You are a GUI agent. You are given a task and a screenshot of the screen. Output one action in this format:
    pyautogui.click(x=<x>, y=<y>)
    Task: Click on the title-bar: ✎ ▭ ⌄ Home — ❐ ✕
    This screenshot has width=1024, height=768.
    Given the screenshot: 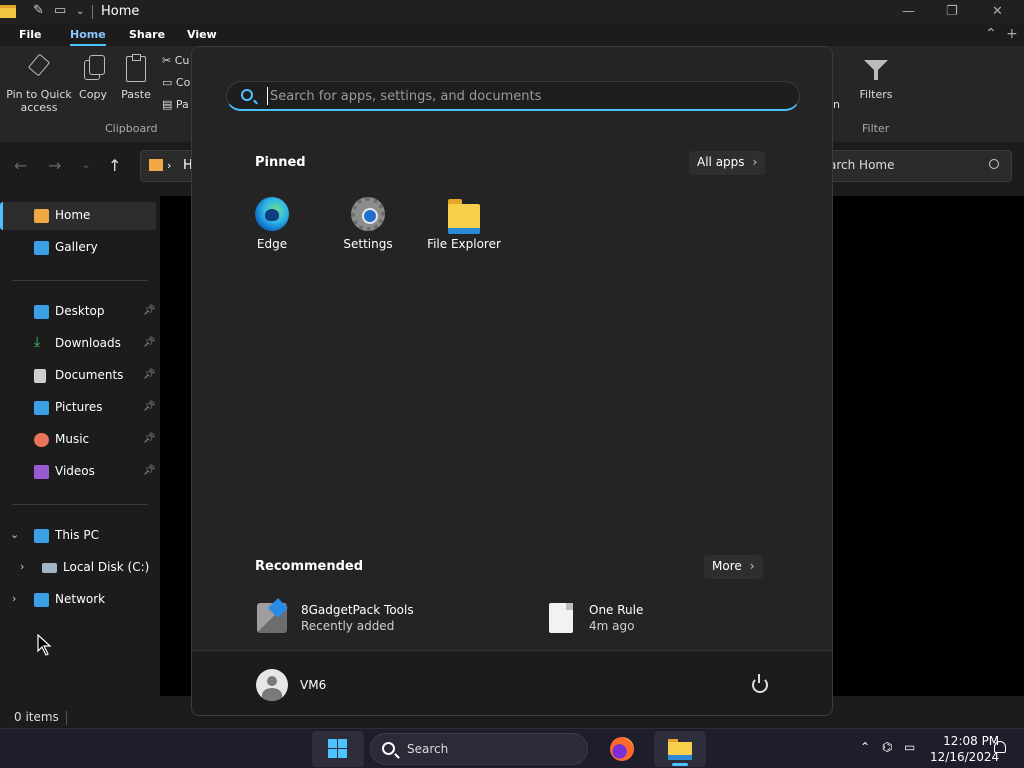 What is the action you would take?
    pyautogui.click(x=512, y=12)
    